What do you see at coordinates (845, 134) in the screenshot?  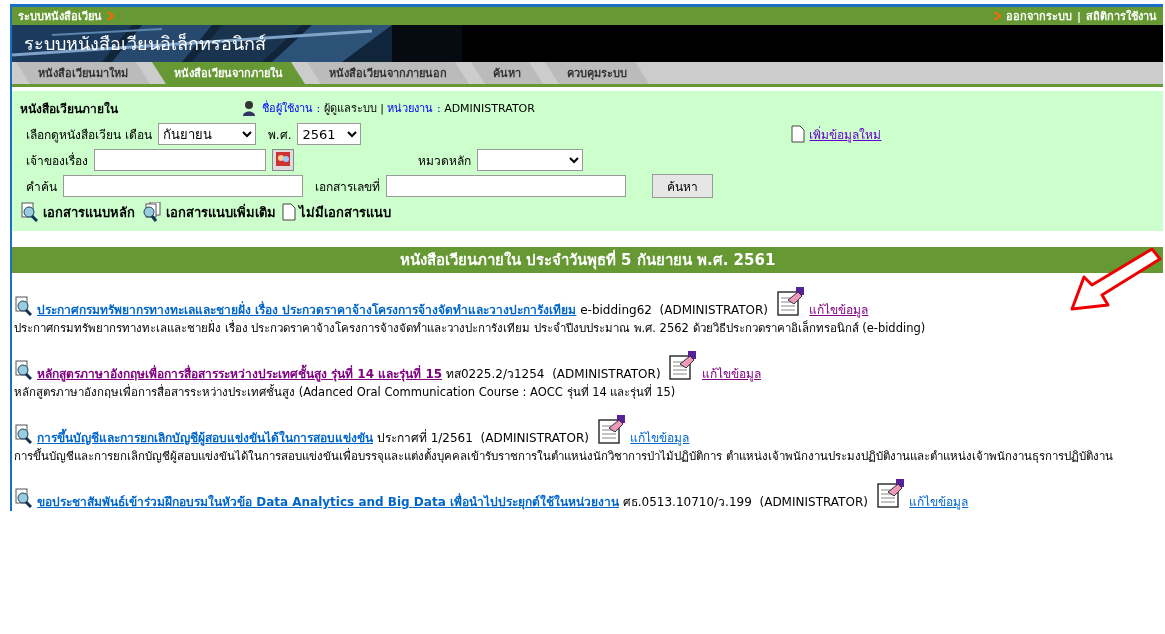 I see `add-link: เพิ่มข้อมูลใหม่` at bounding box center [845, 134].